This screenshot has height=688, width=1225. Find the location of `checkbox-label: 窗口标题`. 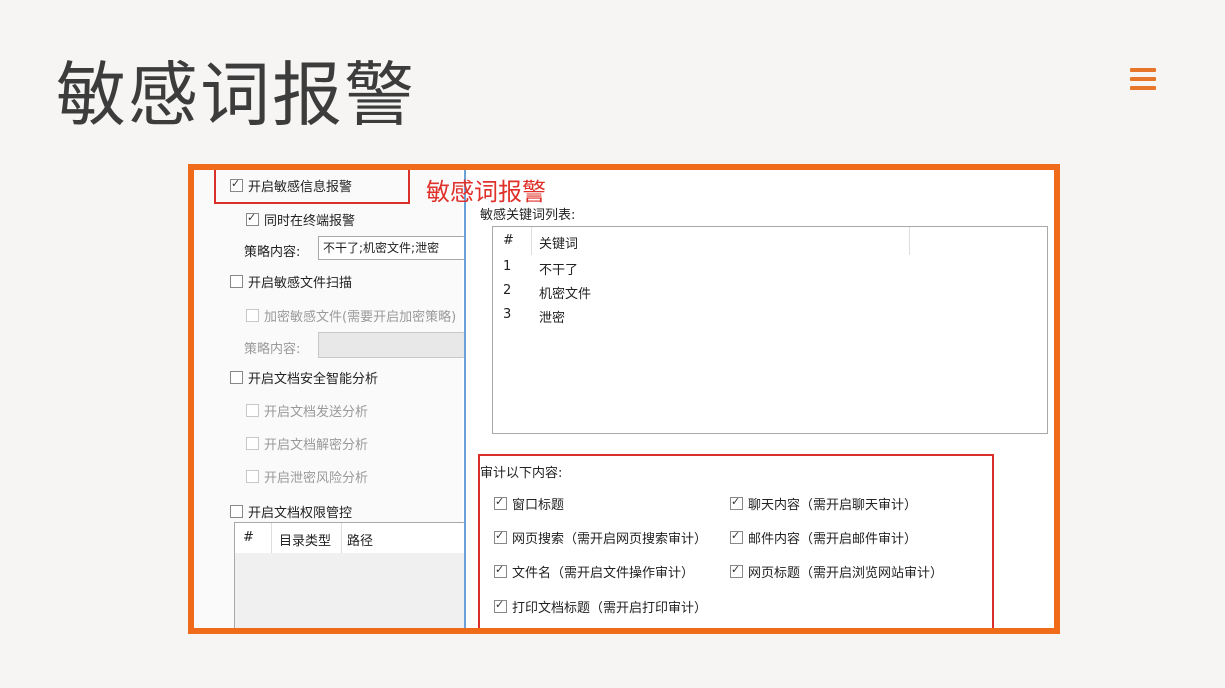

checkbox-label: 窗口标题 is located at coordinates (538, 505).